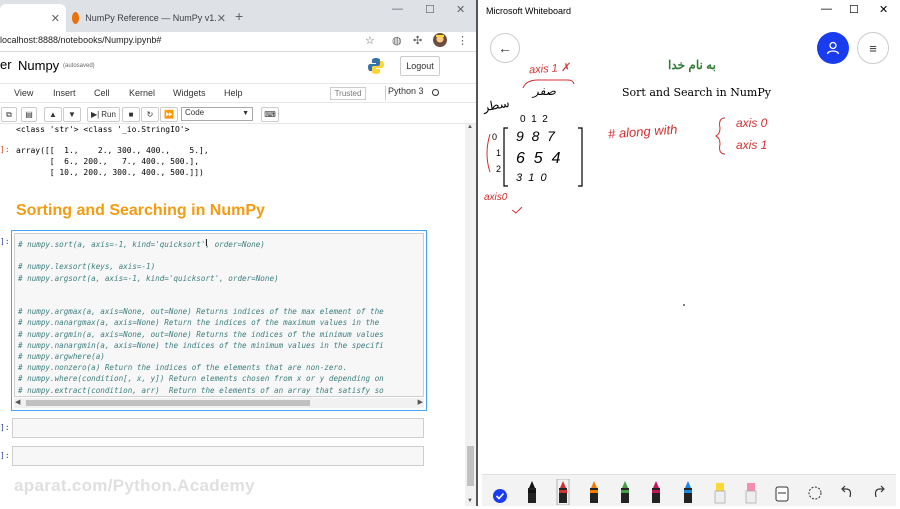 The height and width of the screenshot is (509, 900). What do you see at coordinates (5, 241) in the screenshot?
I see `in-prompt: ]:` at bounding box center [5, 241].